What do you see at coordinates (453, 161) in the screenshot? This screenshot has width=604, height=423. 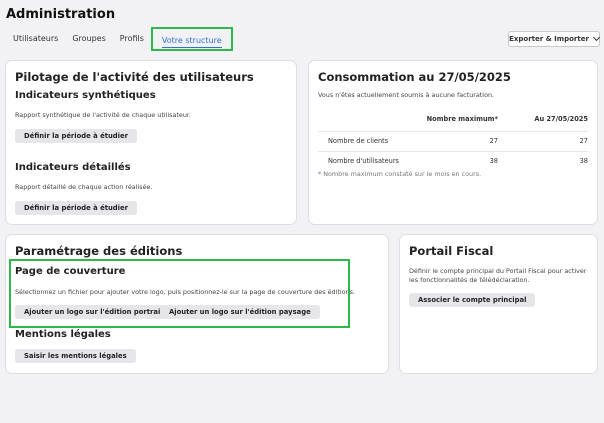 I see `table-row: Nombre d'utilisateurs 38 38` at bounding box center [453, 161].